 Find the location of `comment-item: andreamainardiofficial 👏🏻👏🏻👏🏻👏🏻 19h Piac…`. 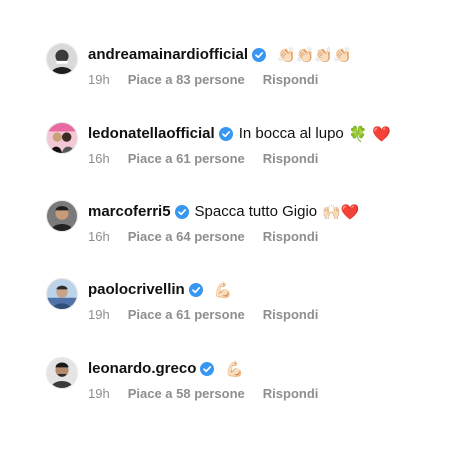

comment-item: andreamainardiofficial 👏🏻👏🏻👏🏻👏🏻 19h Piac… is located at coordinates (246, 71).